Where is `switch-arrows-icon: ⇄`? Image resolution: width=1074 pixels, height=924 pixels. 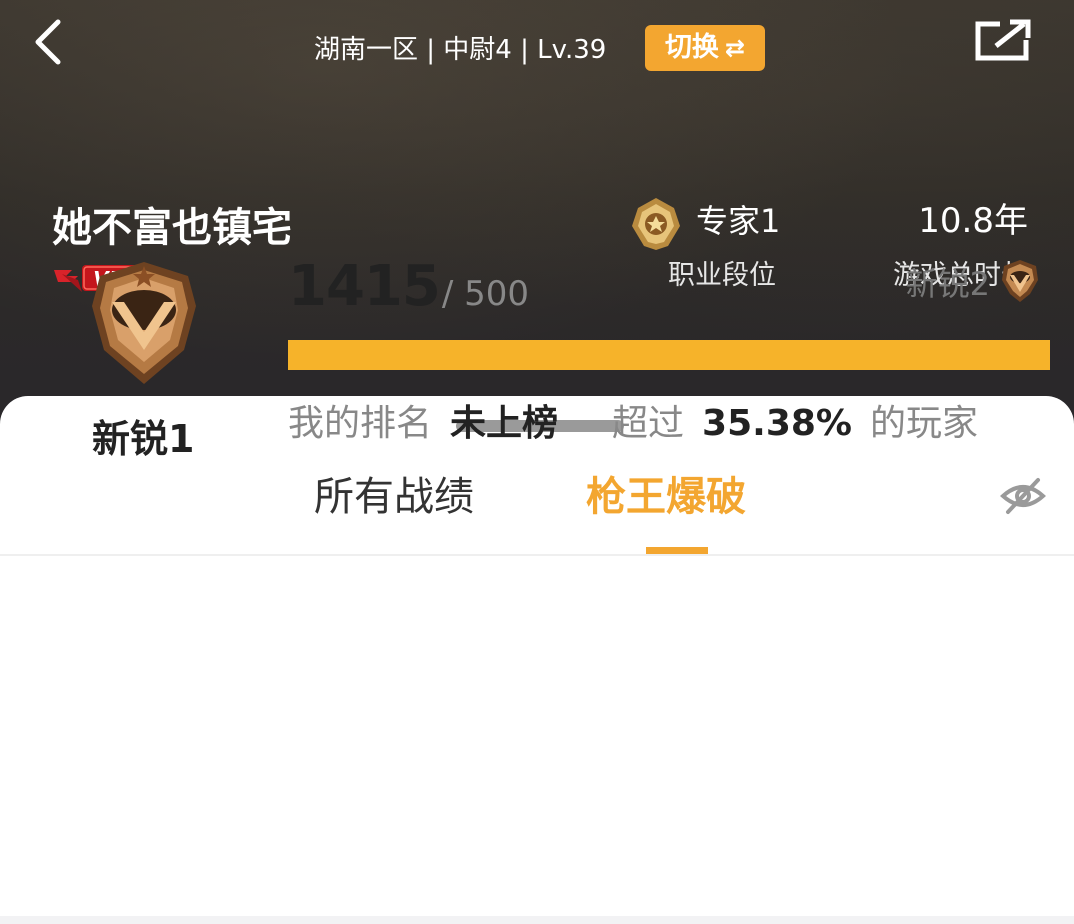
switch-arrows-icon: ⇄ is located at coordinates (735, 48).